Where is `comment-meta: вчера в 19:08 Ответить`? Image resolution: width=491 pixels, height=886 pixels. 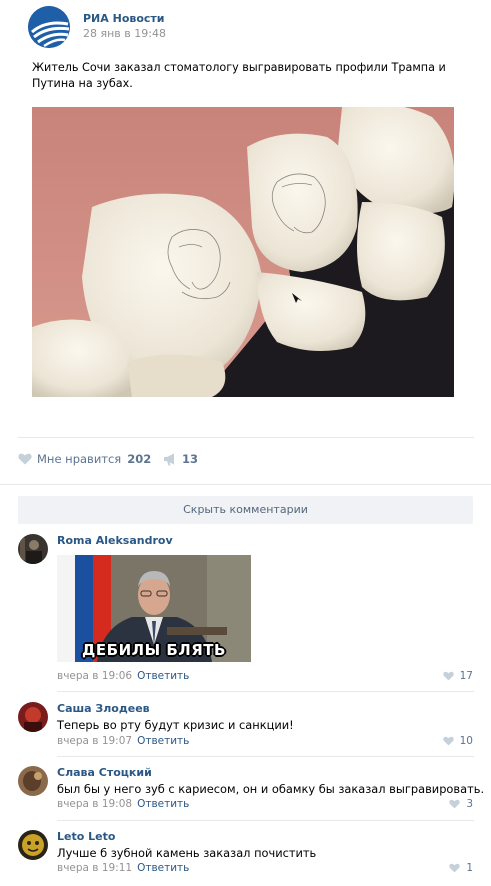 comment-meta: вчера в 19:08 Ответить is located at coordinates (123, 804).